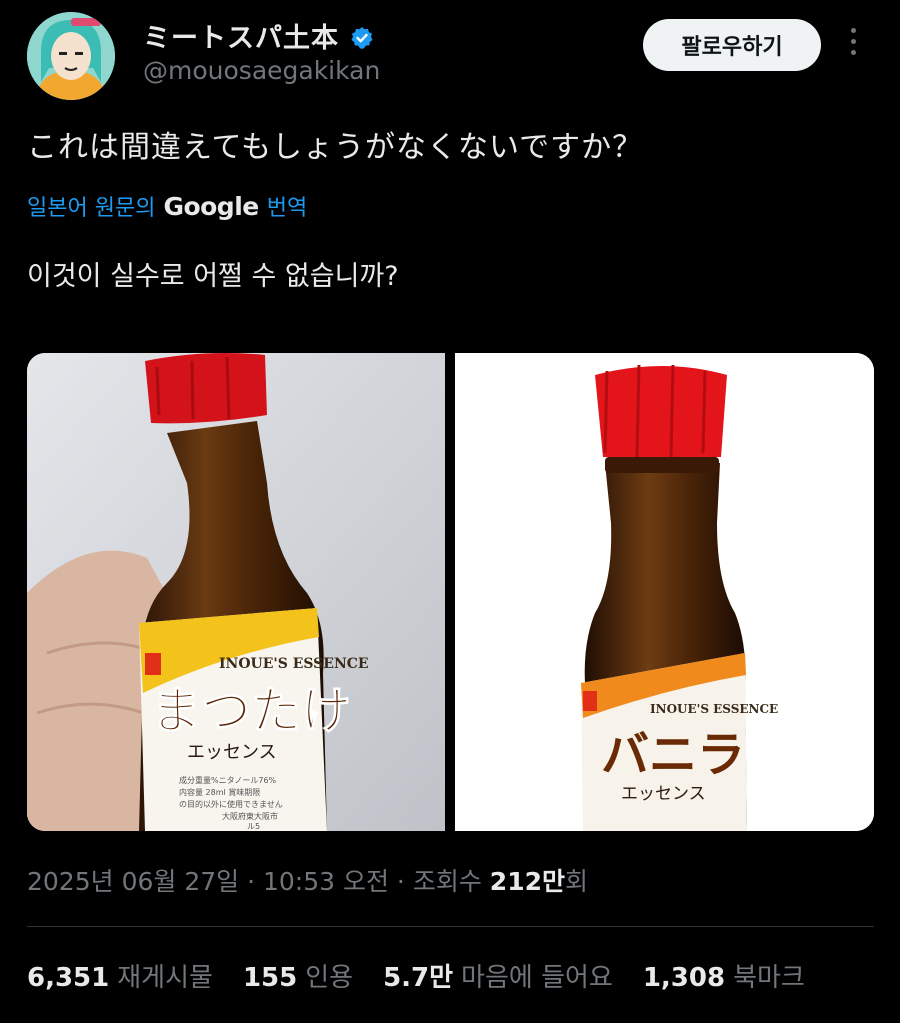 The image size is (900, 1023). Describe the element at coordinates (228, 780) in the screenshot. I see `left-label-fine1: 成分重量%ニタノール76%` at that location.